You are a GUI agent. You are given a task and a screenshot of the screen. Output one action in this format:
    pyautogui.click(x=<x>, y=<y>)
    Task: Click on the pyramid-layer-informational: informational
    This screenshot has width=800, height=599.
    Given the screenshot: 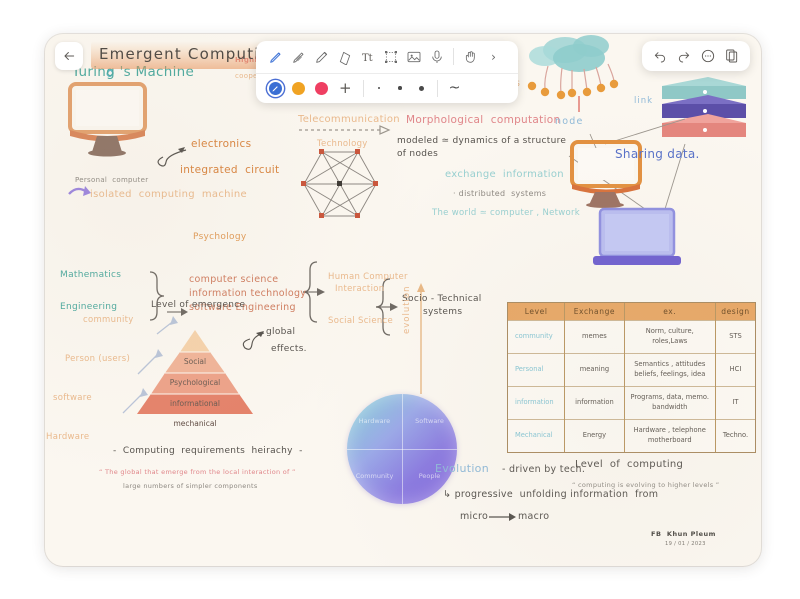 What is the action you would take?
    pyautogui.click(x=195, y=403)
    